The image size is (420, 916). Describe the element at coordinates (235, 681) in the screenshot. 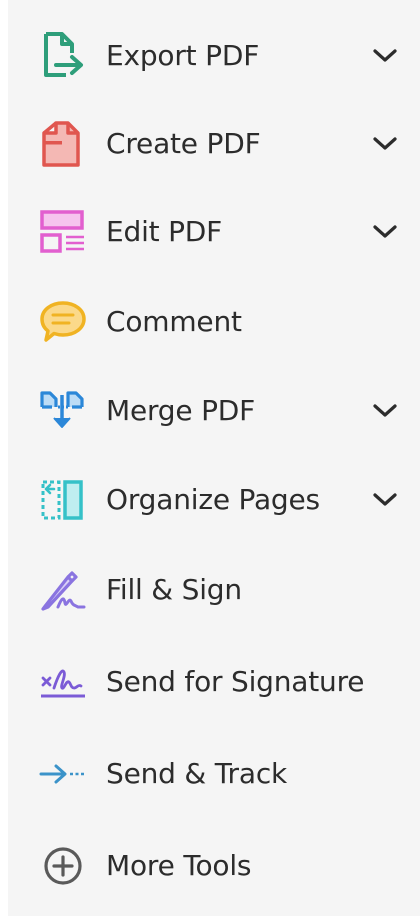

I see `tool-label-send-for-signature: Send for Signature` at that location.